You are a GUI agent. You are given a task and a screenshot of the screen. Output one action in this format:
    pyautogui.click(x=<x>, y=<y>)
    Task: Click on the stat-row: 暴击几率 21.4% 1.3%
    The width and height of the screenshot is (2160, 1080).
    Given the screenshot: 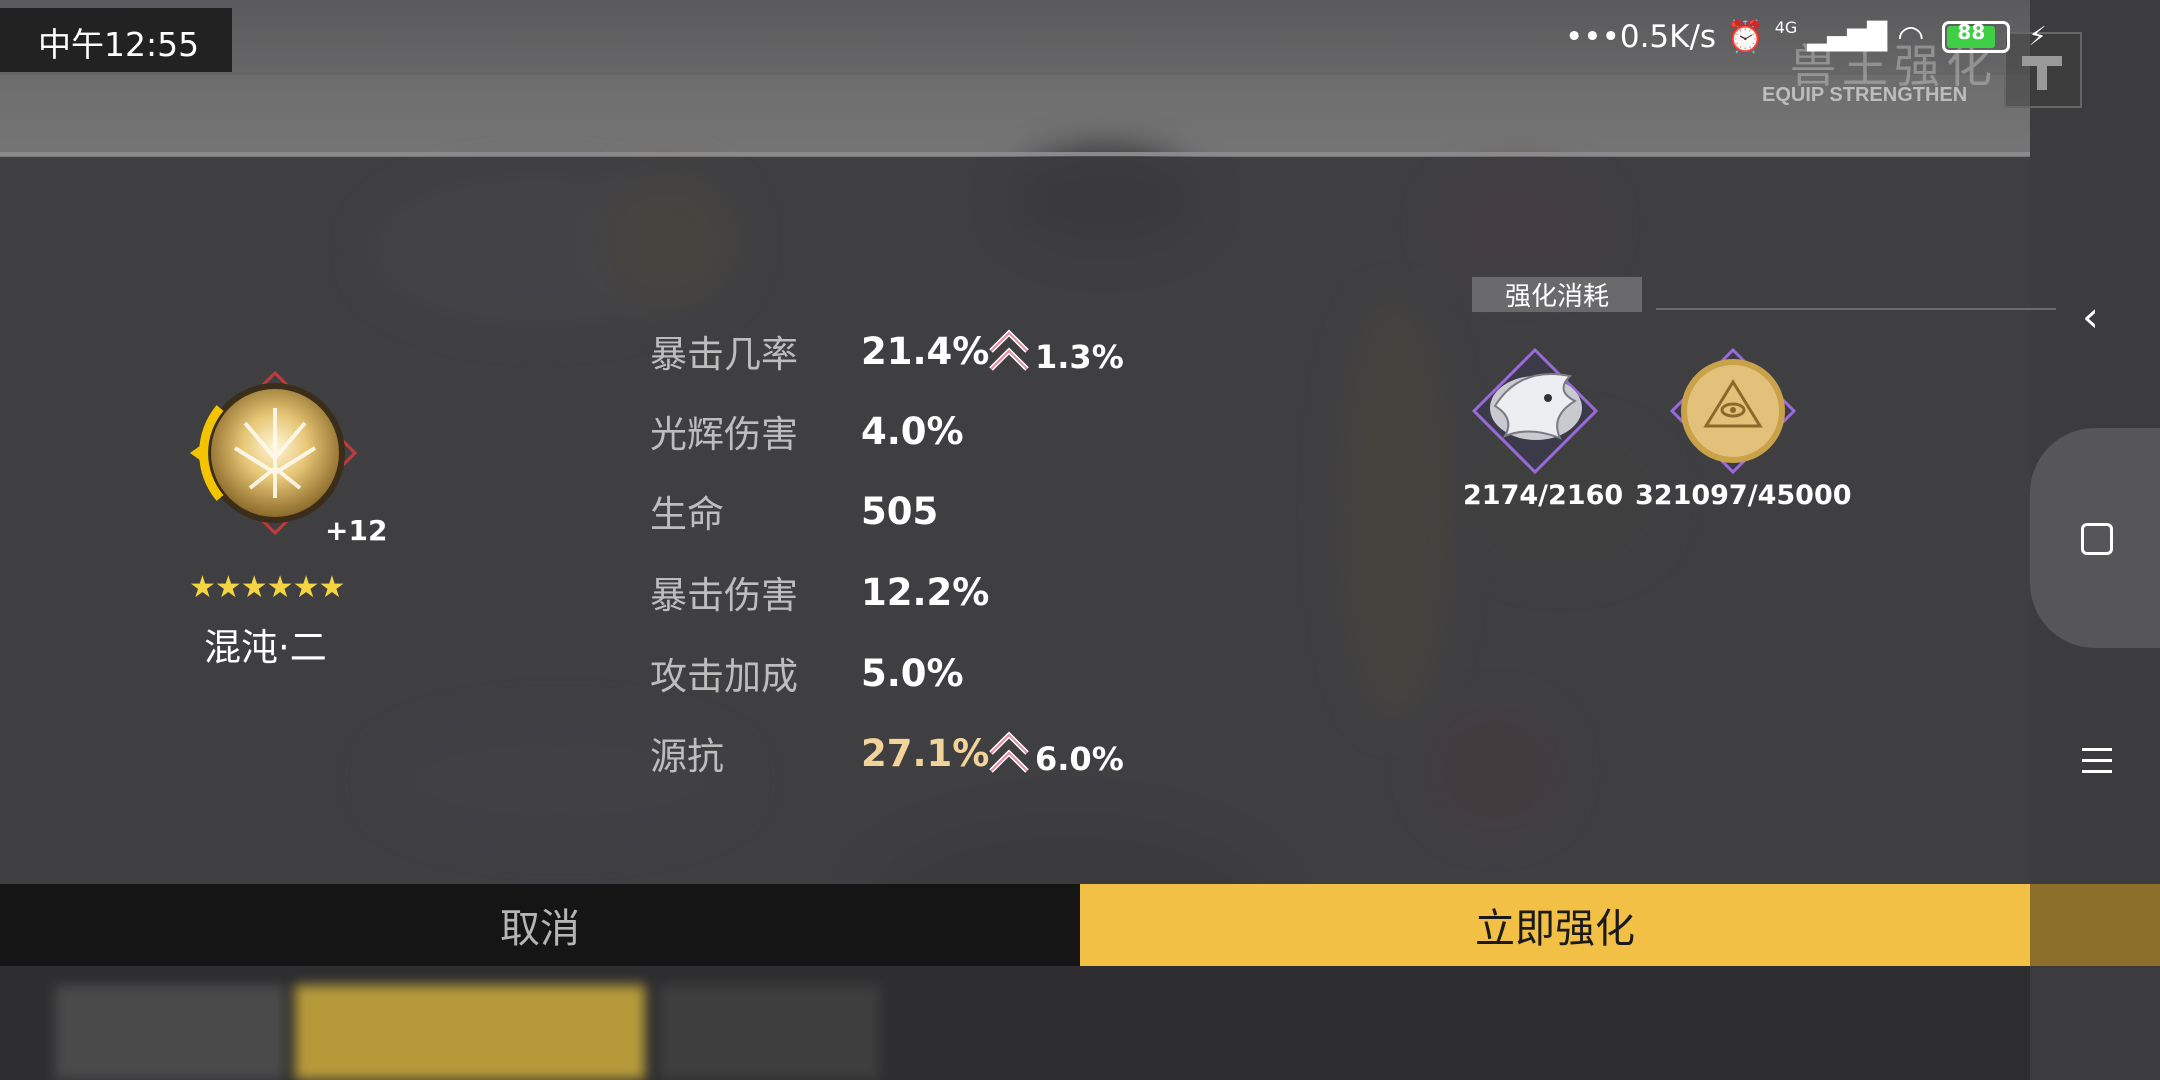 What is the action you would take?
    pyautogui.click(x=887, y=351)
    